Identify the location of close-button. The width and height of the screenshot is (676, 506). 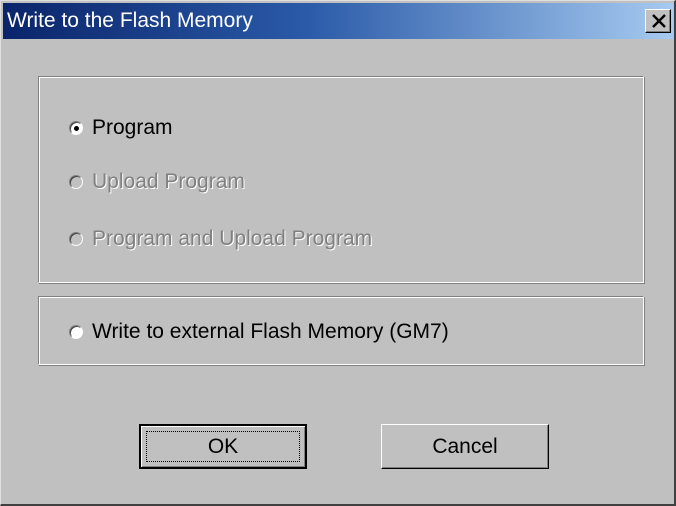
(658, 21).